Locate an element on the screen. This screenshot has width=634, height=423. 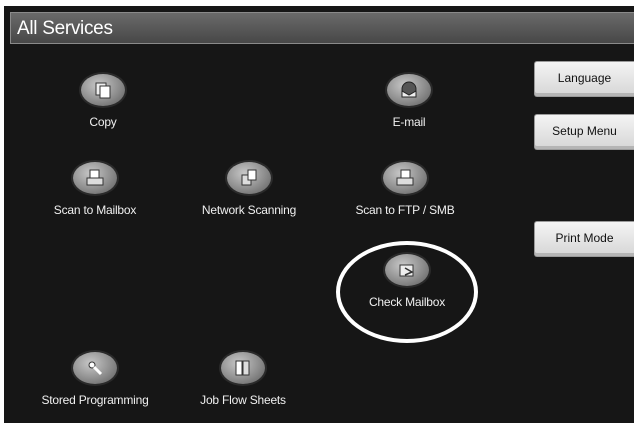
job-flow-sheets-button: Job Flow Sheets is located at coordinates (243, 379).